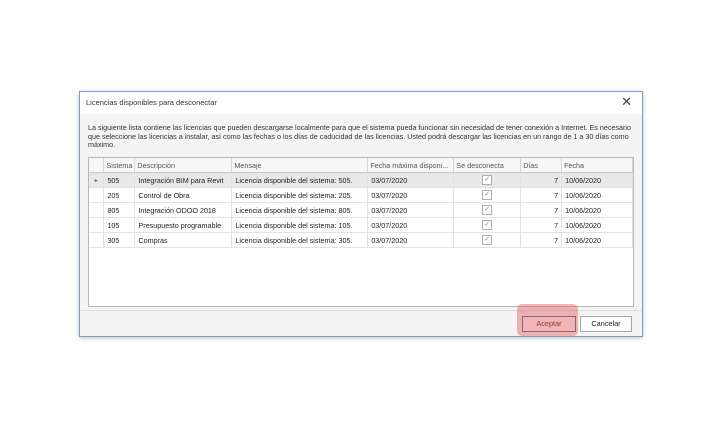 This screenshot has width=718, height=426. I want to click on cell-sistema: 105, so click(119, 225).